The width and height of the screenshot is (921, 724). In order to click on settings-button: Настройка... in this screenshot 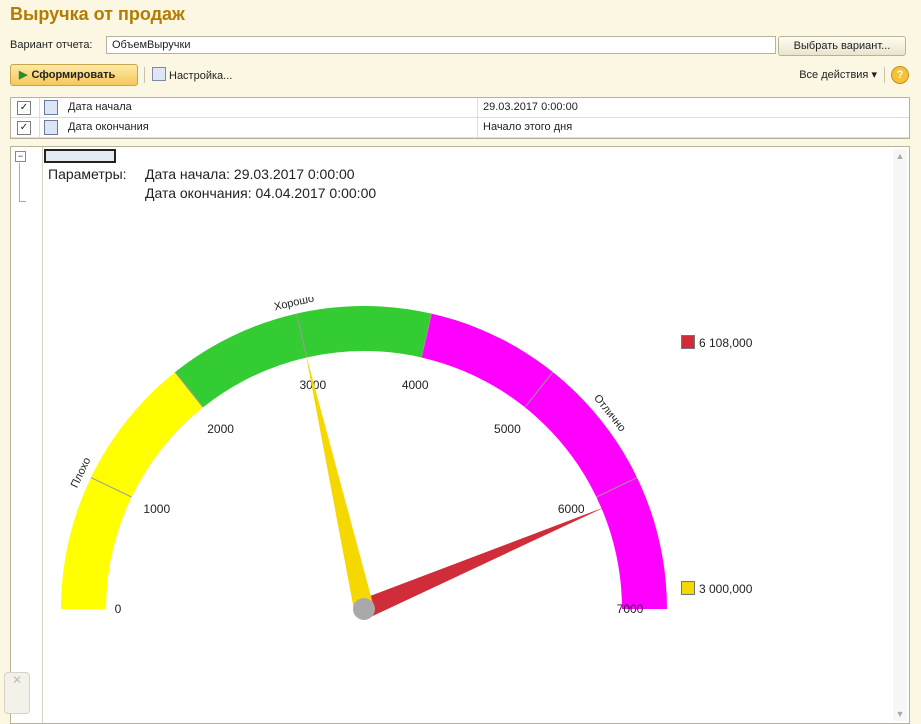, I will do `click(192, 74)`.